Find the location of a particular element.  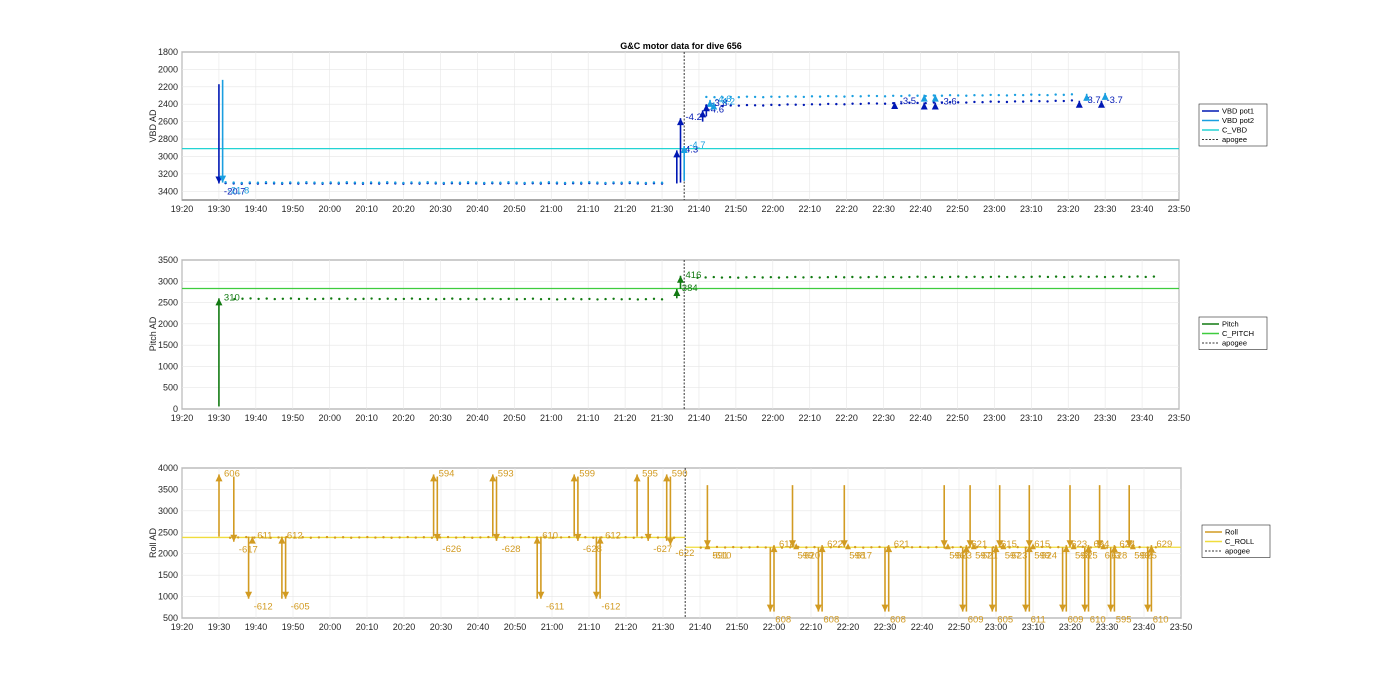

arrow-label: -612 is located at coordinates (263, 607).